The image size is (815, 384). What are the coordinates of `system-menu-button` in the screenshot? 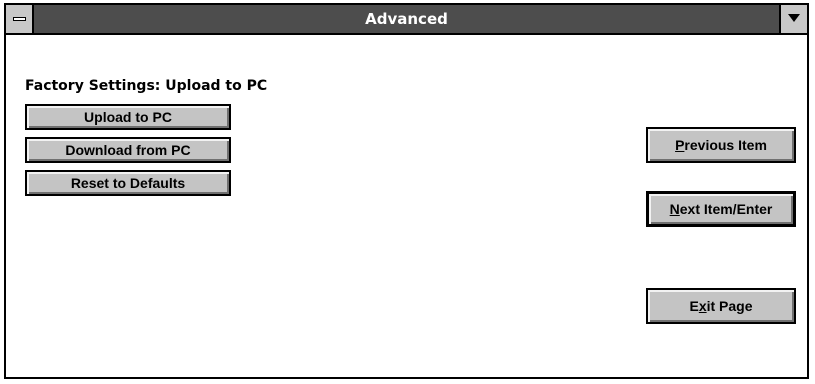 It's located at (20, 19).